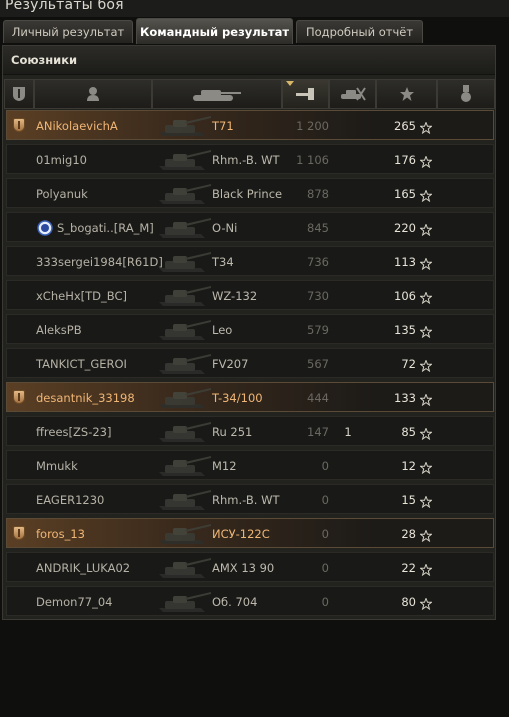  Describe the element at coordinates (250, 193) in the screenshot. I see `player-row: Polyanuk Black Prince 878 165` at that location.